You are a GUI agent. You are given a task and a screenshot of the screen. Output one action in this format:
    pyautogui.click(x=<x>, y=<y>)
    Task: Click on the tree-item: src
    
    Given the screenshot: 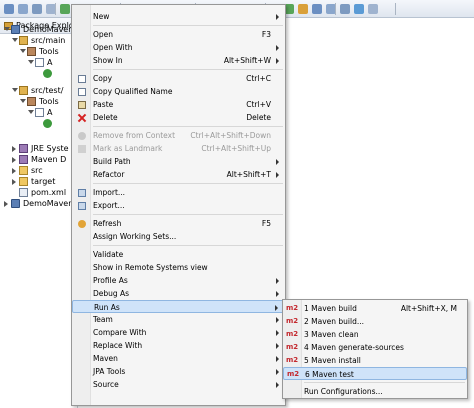 What is the action you would take?
    pyautogui.click(x=39, y=170)
    